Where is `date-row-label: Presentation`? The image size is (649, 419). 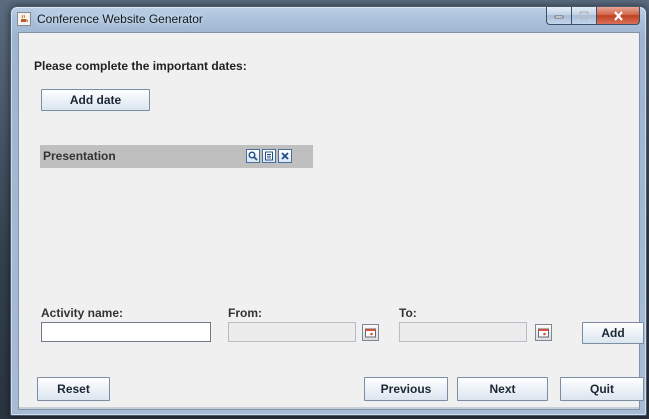 date-row-label: Presentation is located at coordinates (79, 156).